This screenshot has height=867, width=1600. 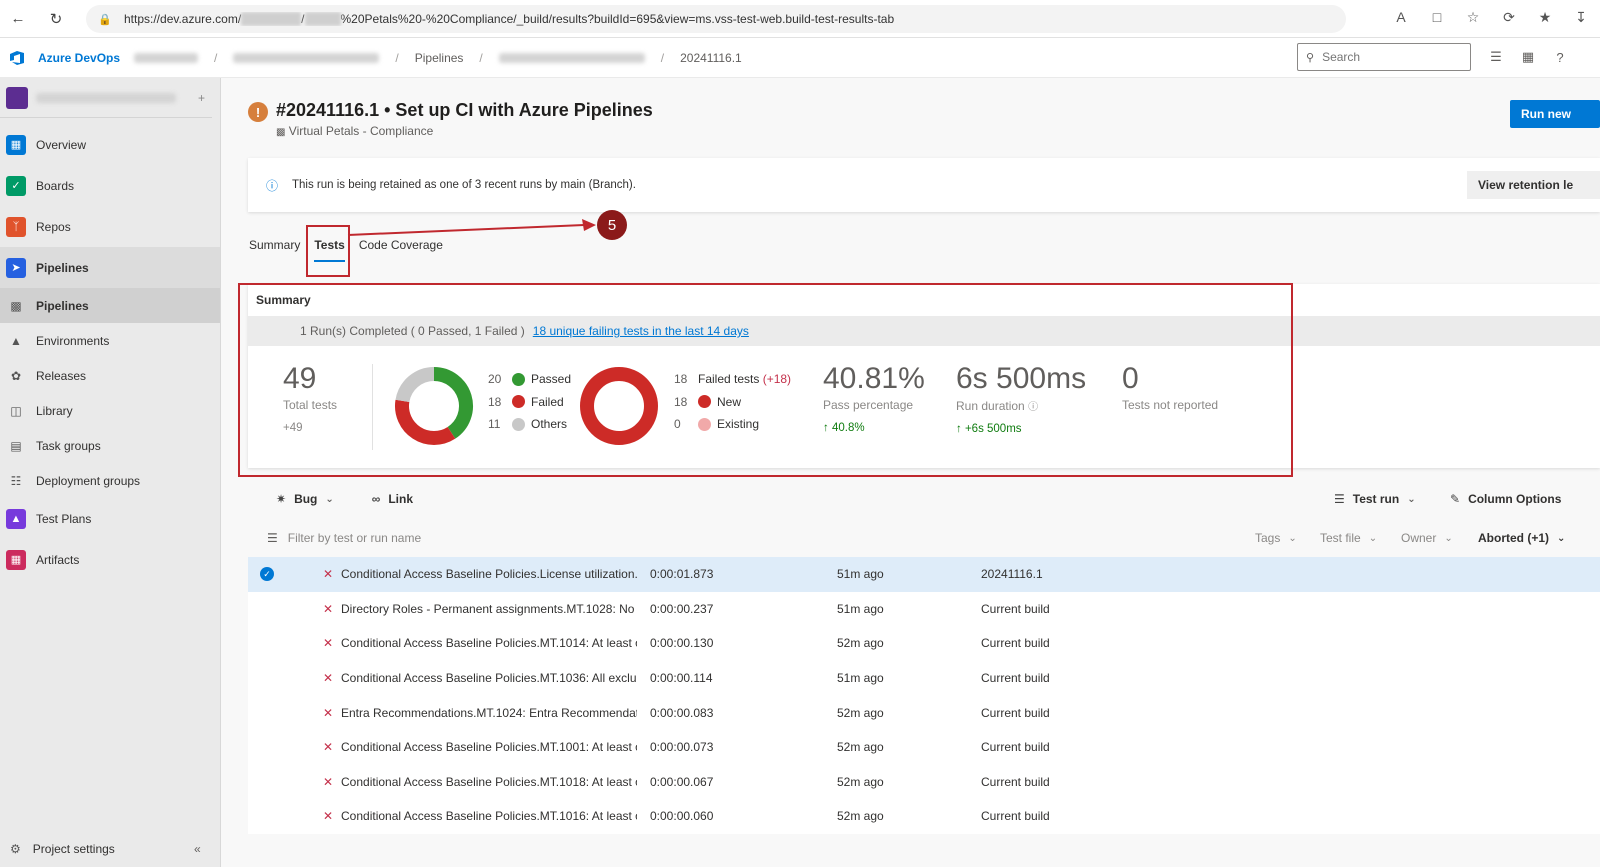 I want to click on pipelines-icon: ➤, so click(x=16, y=267).